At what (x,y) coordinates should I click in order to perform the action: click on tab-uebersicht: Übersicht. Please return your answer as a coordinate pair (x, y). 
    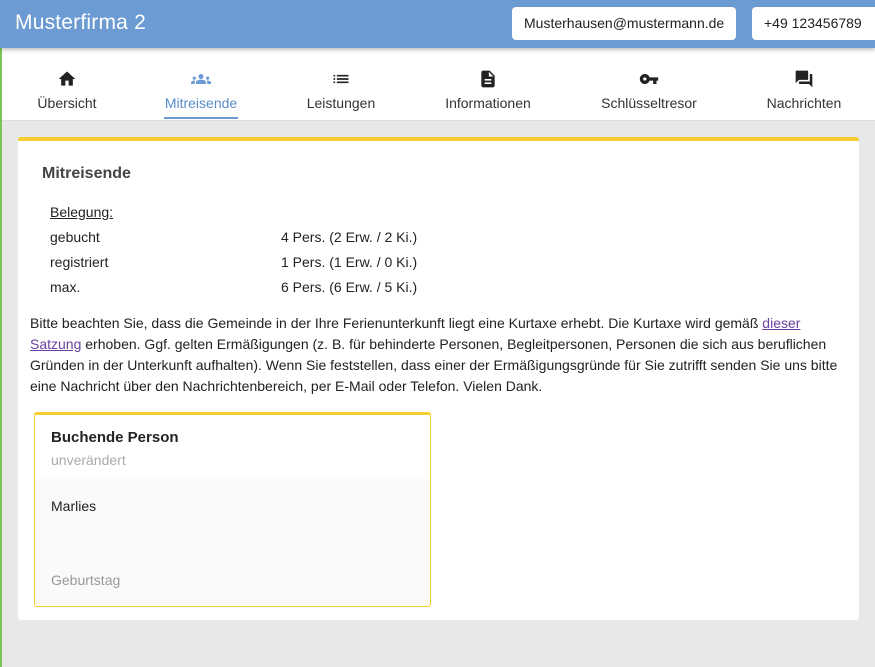
    Looking at the image, I should click on (67, 84).